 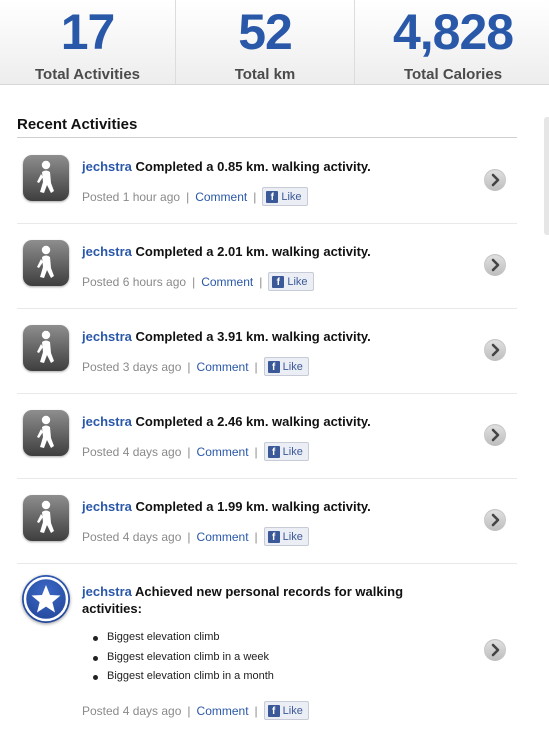 I want to click on activity-text: Completed a 3.91 km. walking activity., so click(x=253, y=336).